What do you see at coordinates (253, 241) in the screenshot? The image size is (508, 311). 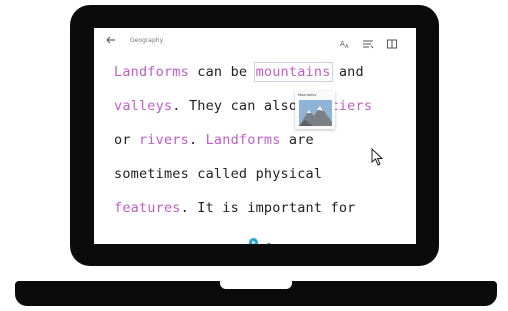 I see `play-icon` at bounding box center [253, 241].